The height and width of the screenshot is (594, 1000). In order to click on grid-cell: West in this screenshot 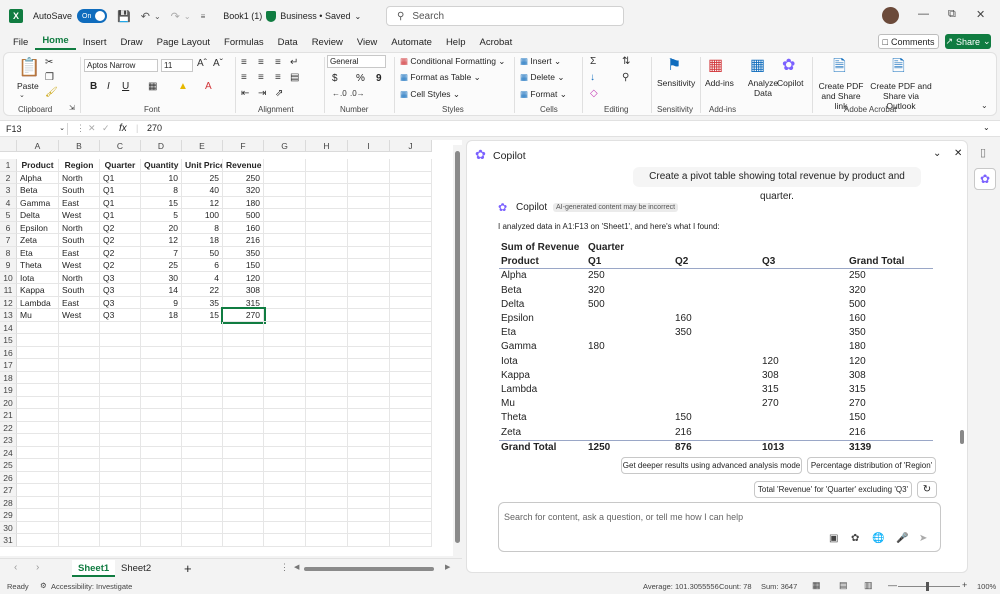, I will do `click(79, 215)`.